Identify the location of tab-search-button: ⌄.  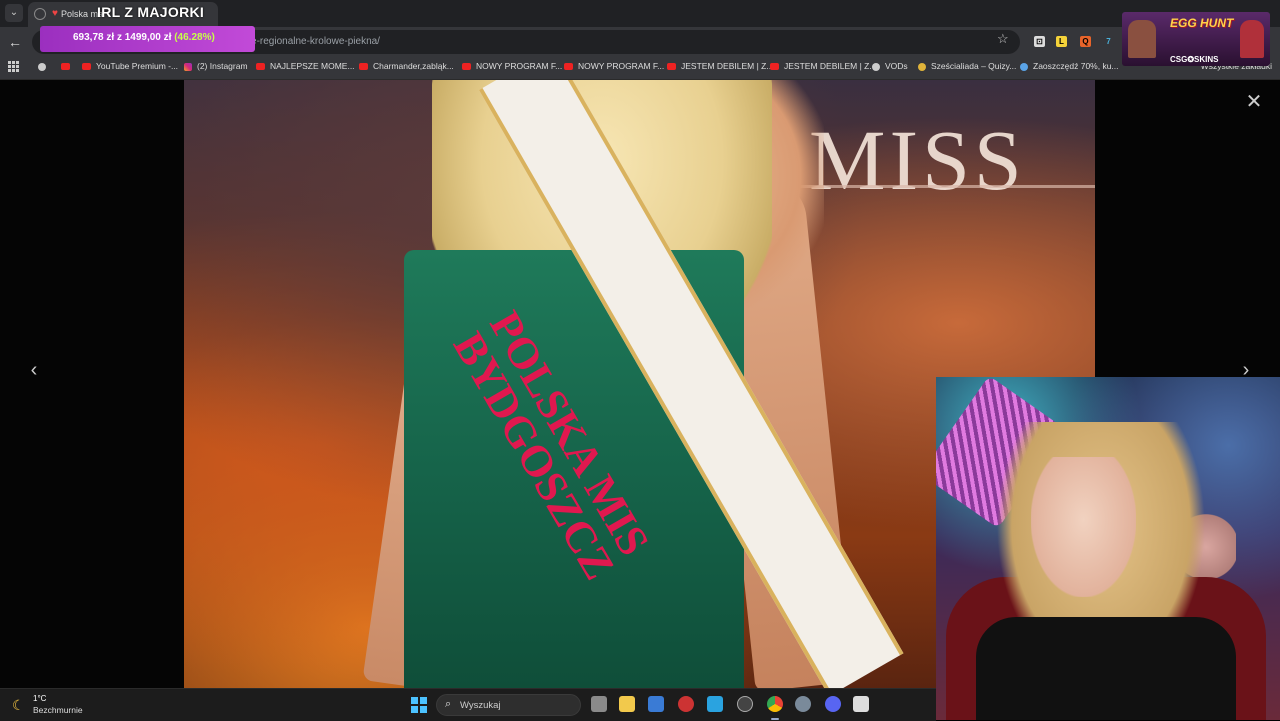
(14, 13).